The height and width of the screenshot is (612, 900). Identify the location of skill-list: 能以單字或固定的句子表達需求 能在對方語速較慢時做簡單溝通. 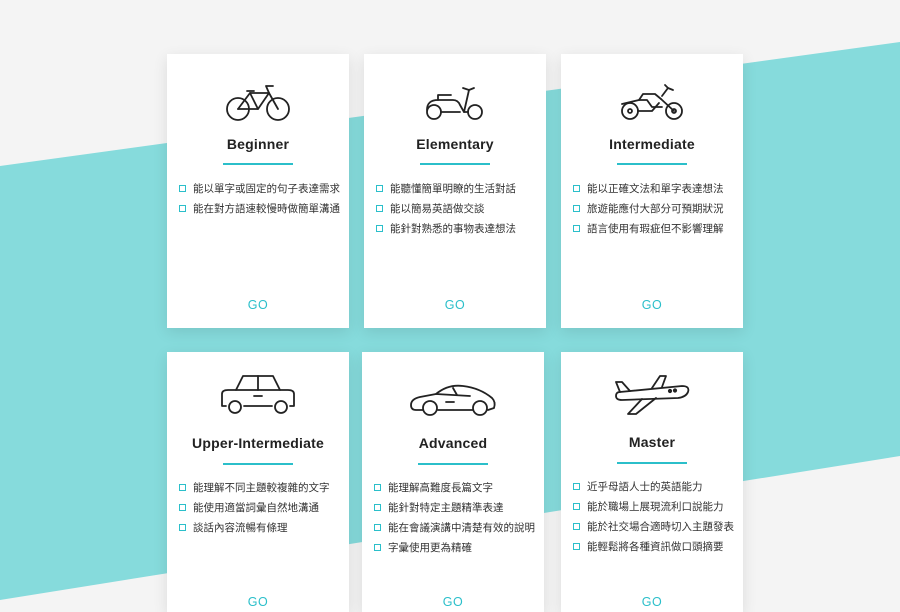
(259, 198).